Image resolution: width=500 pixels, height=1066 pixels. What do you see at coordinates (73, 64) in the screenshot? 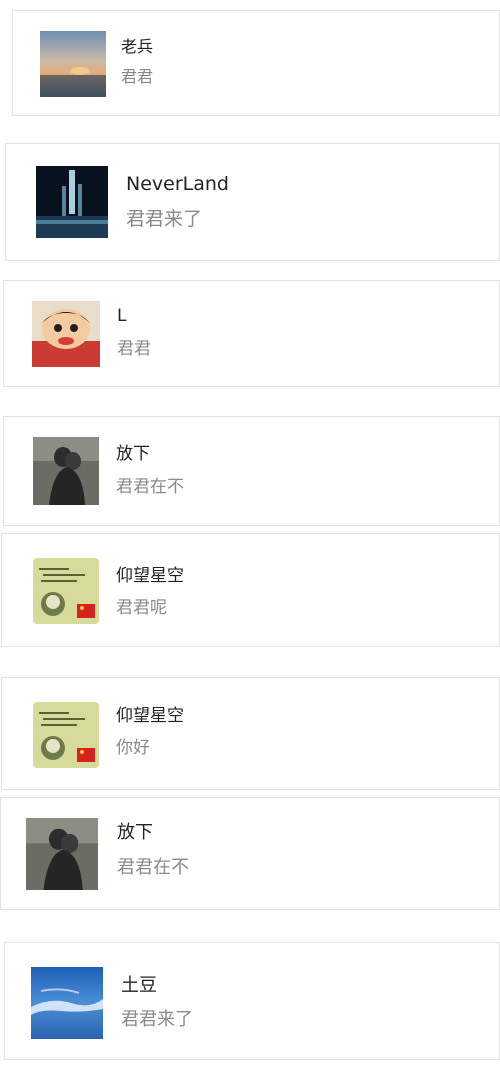
I see `sunset-sky-avatar-icon` at bounding box center [73, 64].